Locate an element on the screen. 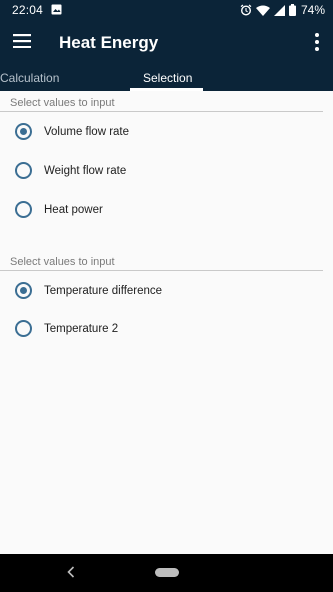  tab-selection: Selection is located at coordinates (167, 78).